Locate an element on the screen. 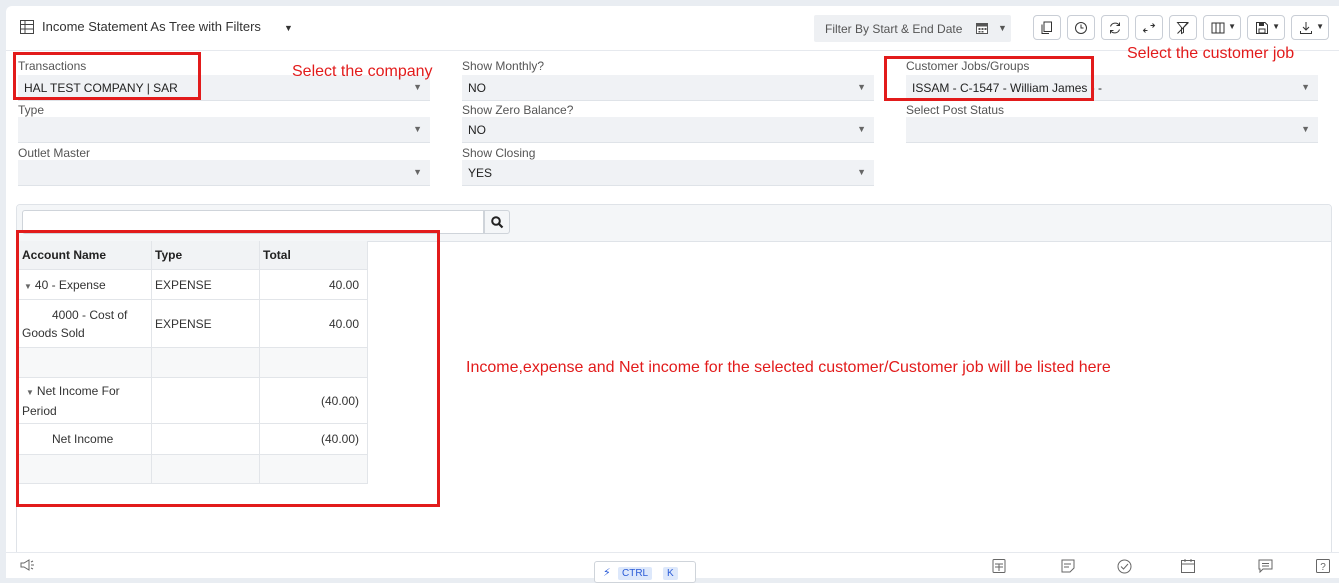 The image size is (1339, 583). command-palette-button: ⚡ CTRL K is located at coordinates (645, 572).